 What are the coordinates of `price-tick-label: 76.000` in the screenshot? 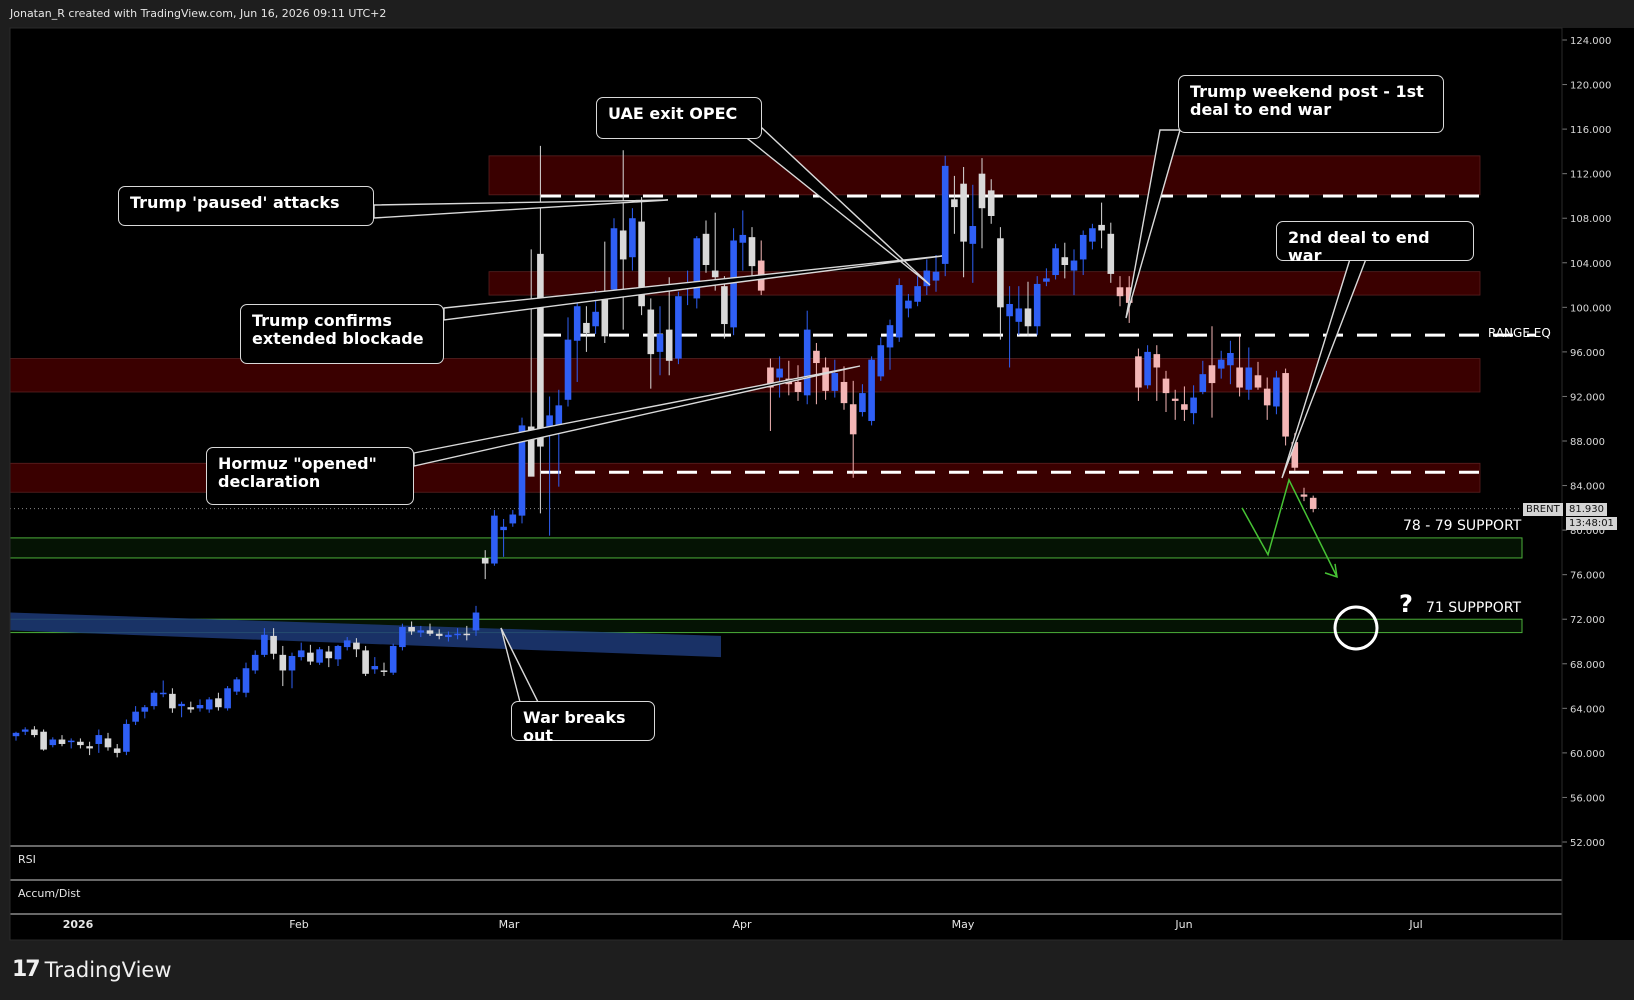 It's located at (1587, 576).